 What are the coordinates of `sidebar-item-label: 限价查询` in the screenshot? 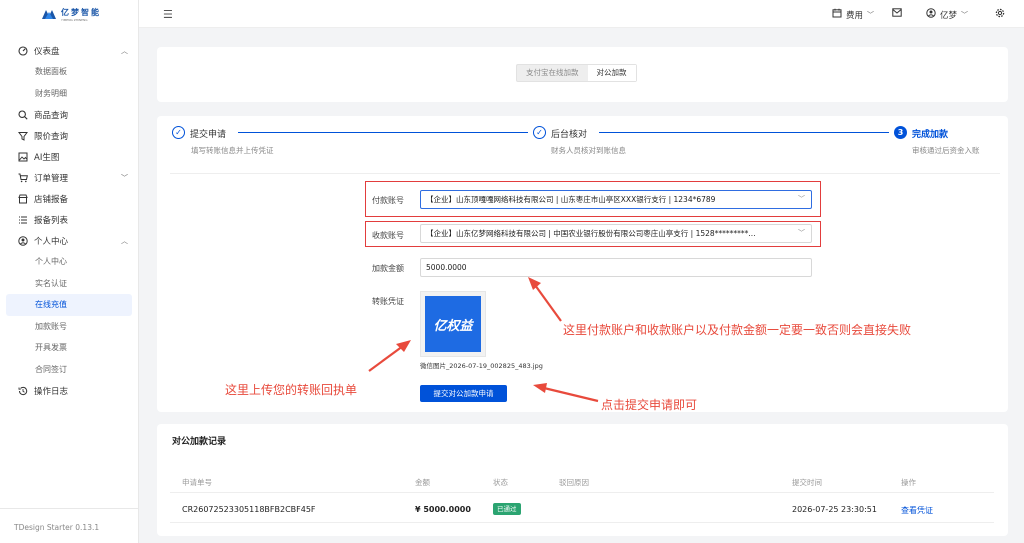 It's located at (51, 136).